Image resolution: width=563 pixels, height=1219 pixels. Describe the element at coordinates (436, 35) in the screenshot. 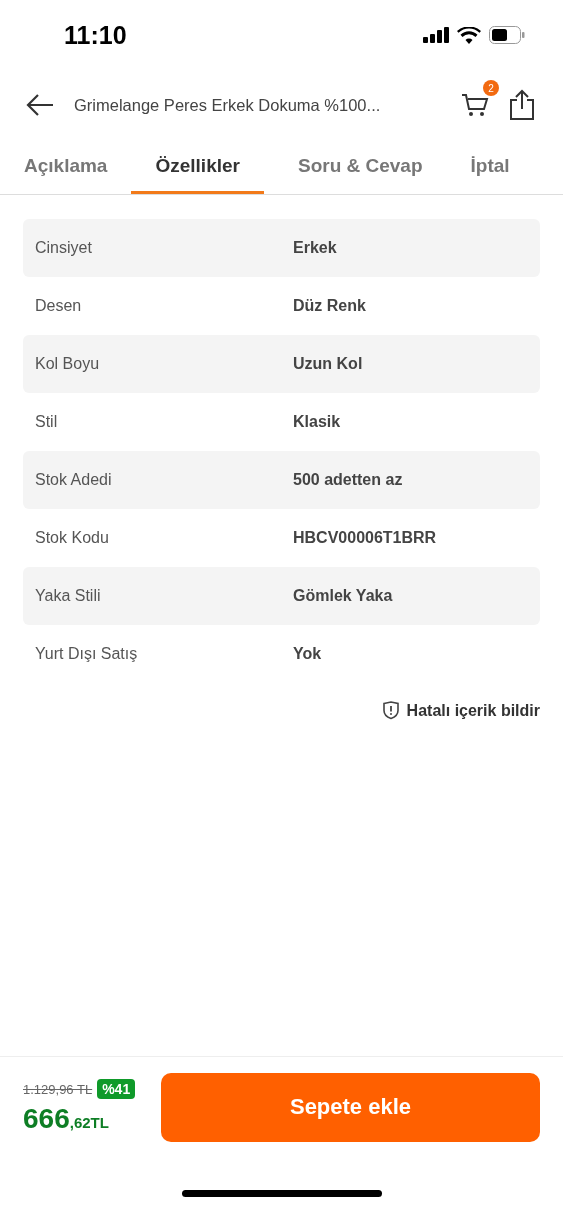

I see `signal-icon` at that location.